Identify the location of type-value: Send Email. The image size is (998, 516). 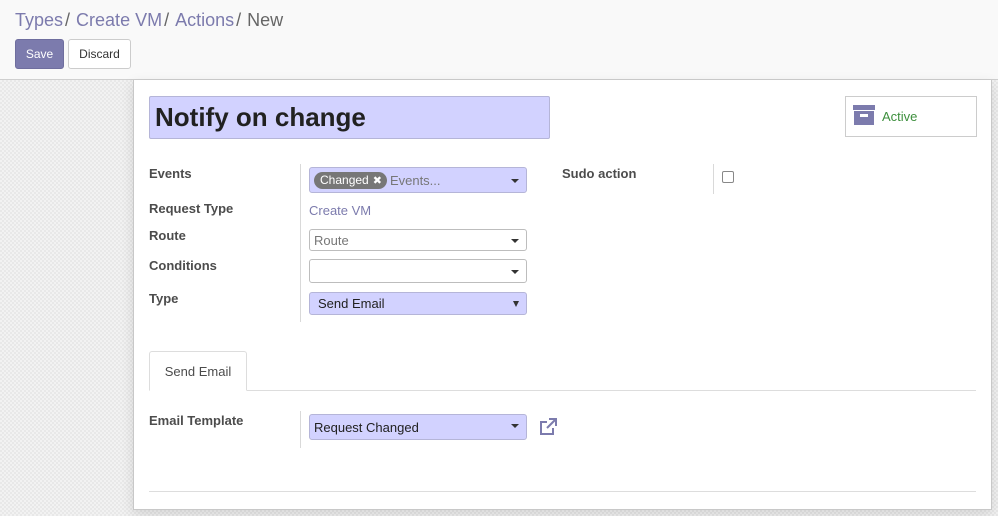
(351, 303).